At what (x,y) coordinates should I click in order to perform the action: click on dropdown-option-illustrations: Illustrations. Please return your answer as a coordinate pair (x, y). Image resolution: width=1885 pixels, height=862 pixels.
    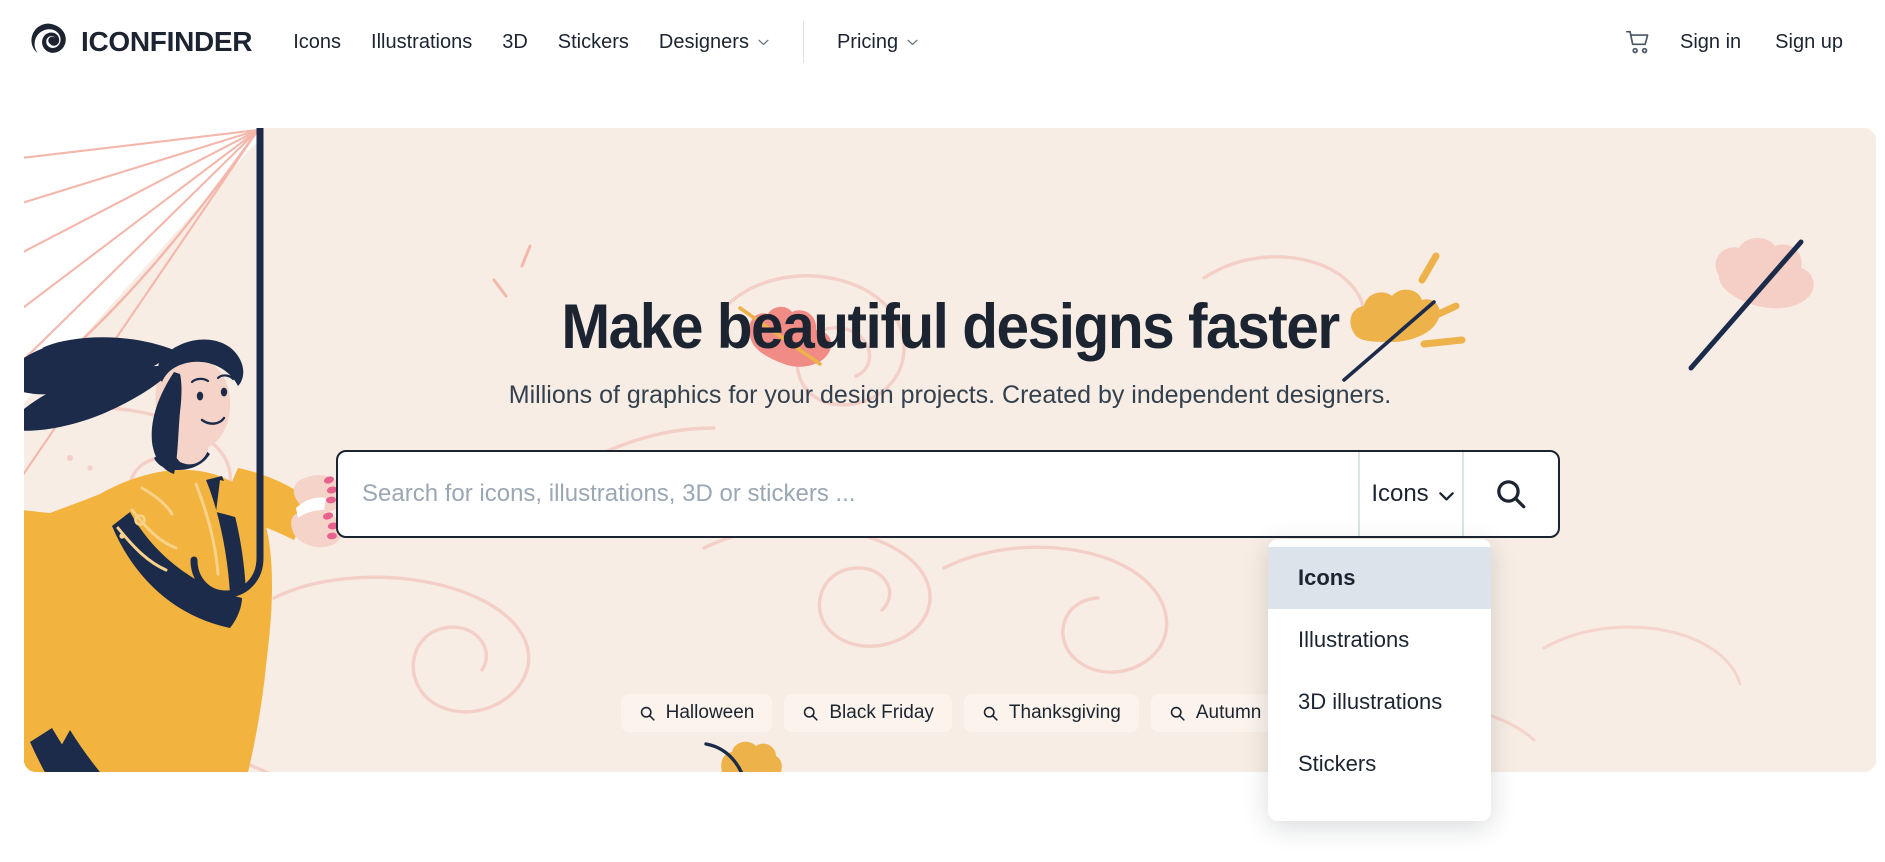
    Looking at the image, I should click on (1379, 640).